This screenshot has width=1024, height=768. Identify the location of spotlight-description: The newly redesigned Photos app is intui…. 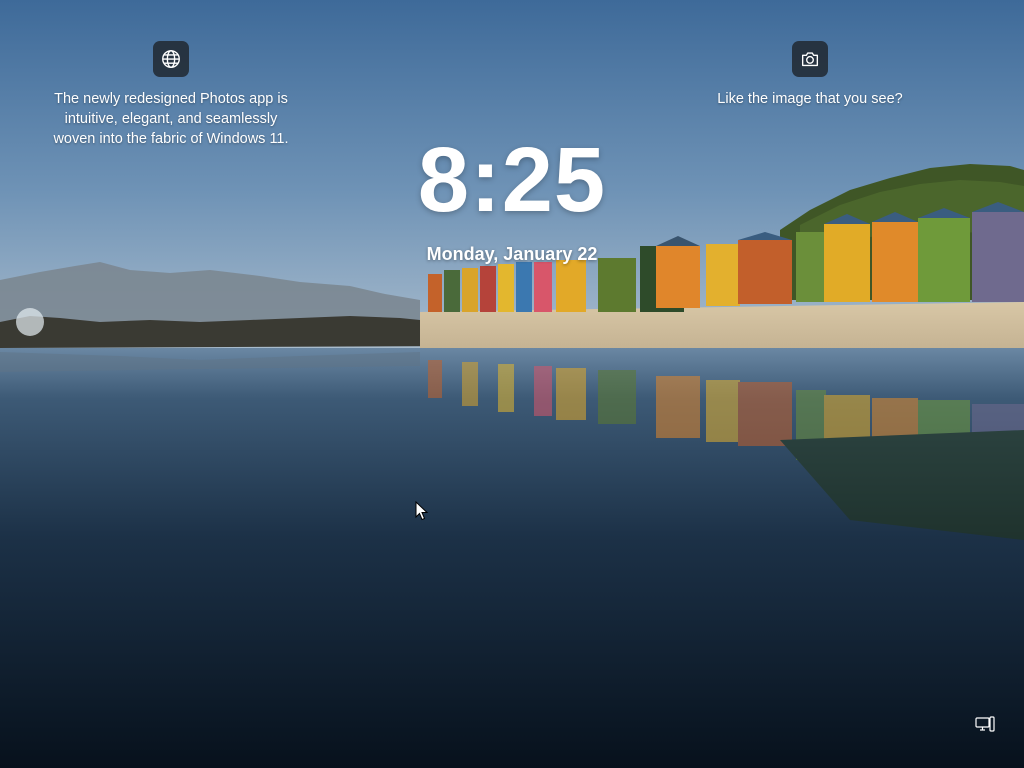
(170, 119).